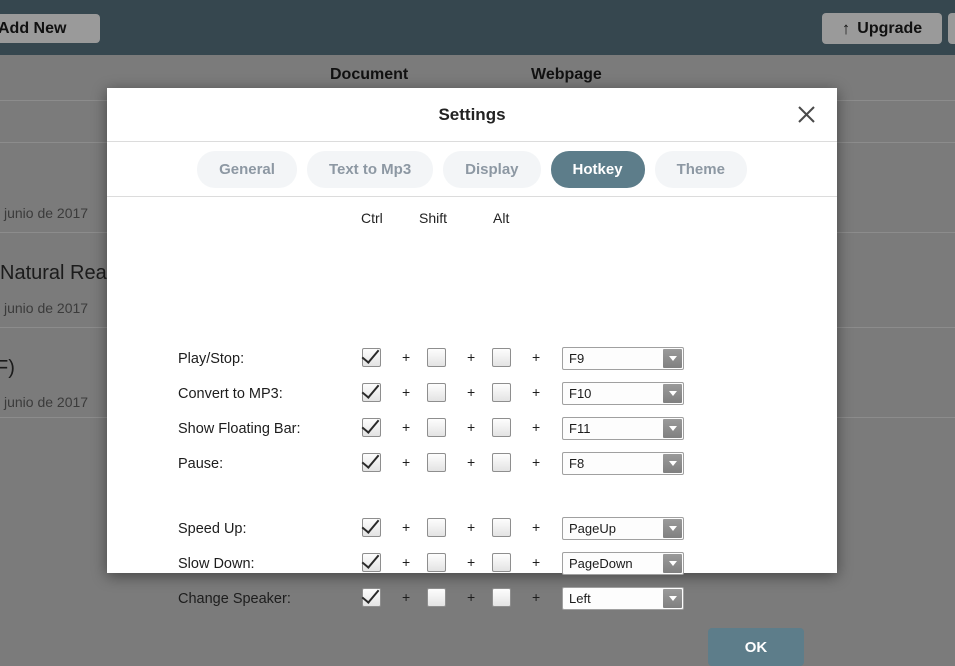 The width and height of the screenshot is (955, 666). I want to click on dialog-header: Settings, so click(472, 115).